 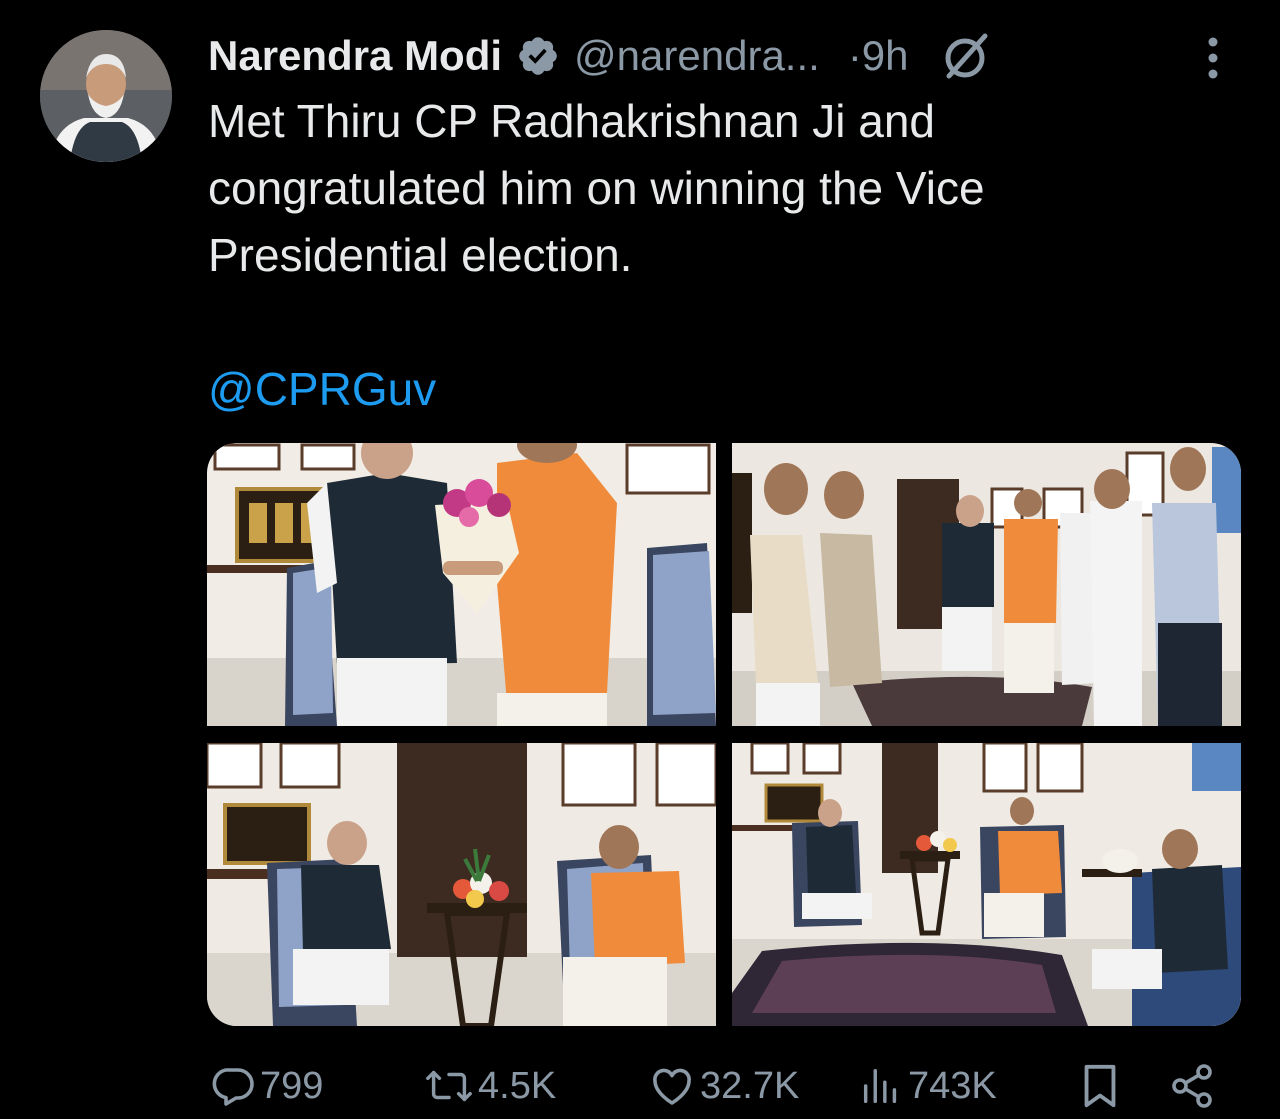 I want to click on like-button: 32.7K, so click(x=723, y=1086).